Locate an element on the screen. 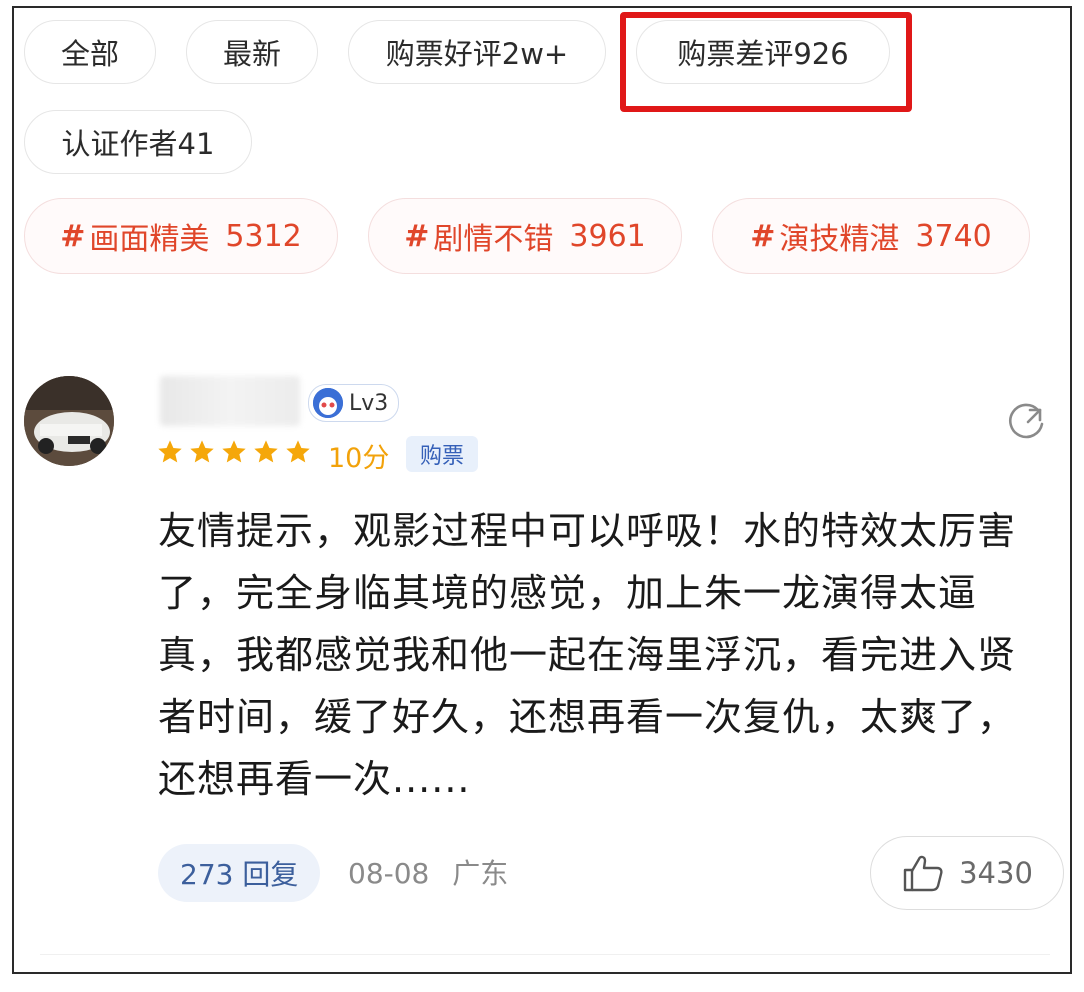  tag-label: 画面精美 is located at coordinates (149, 239).